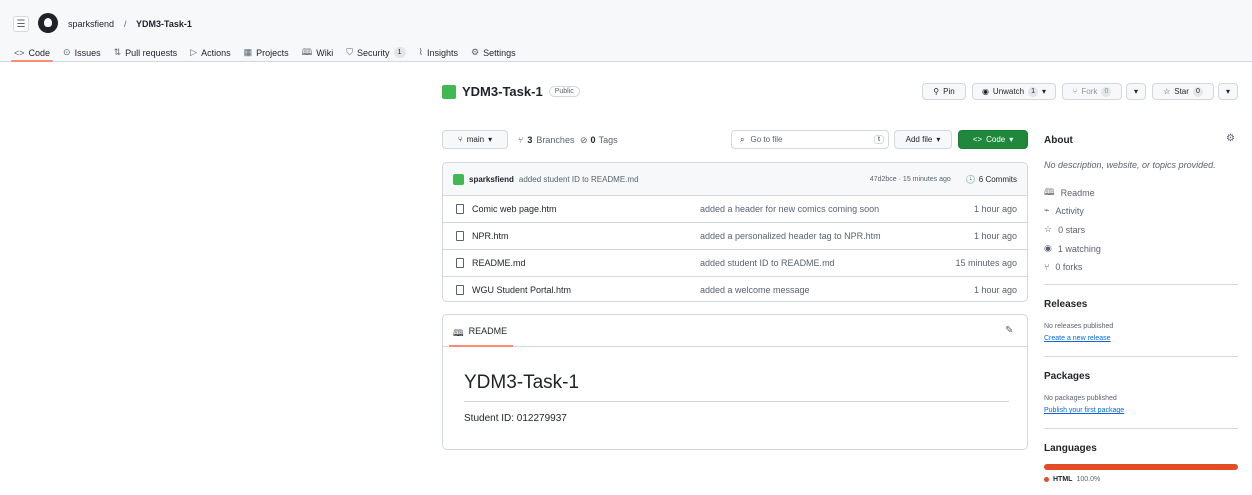  Describe the element at coordinates (458, 179) in the screenshot. I see `author-avatar` at that location.